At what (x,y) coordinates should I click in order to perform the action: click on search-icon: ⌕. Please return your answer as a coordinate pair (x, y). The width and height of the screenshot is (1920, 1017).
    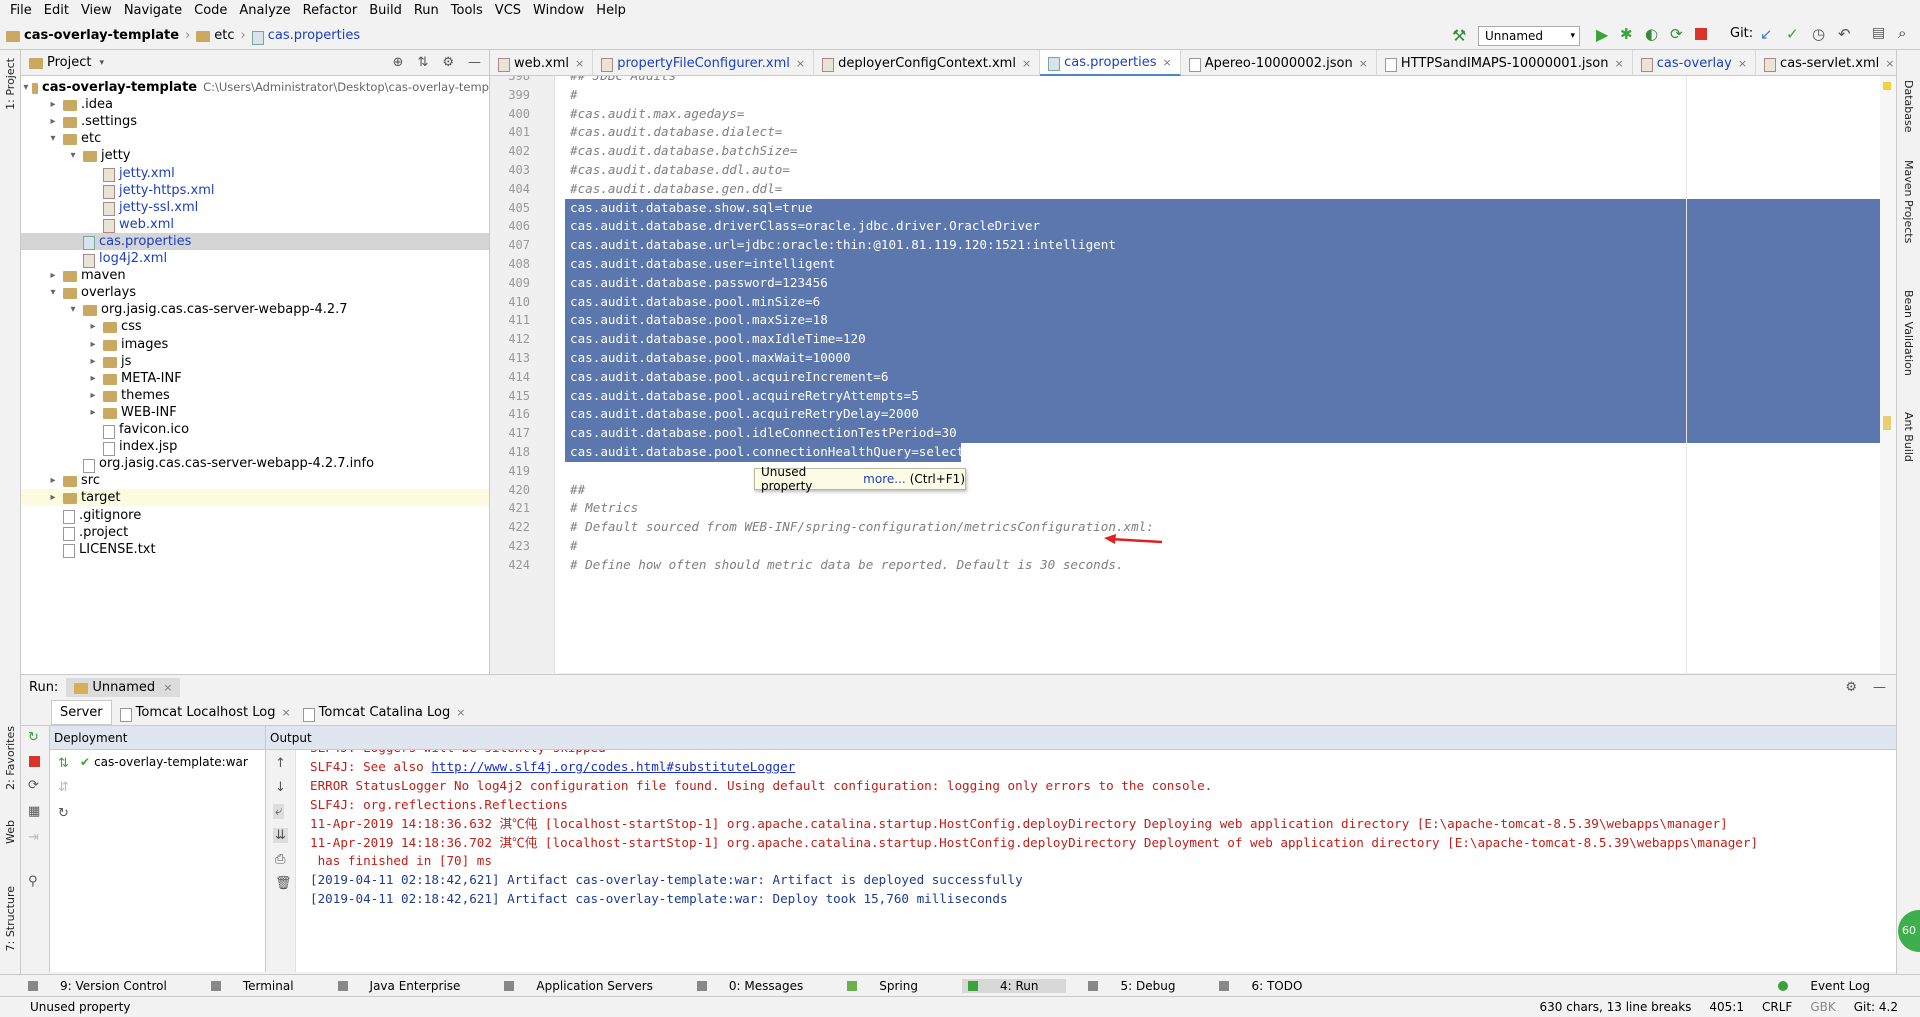
    Looking at the image, I should click on (1902, 33).